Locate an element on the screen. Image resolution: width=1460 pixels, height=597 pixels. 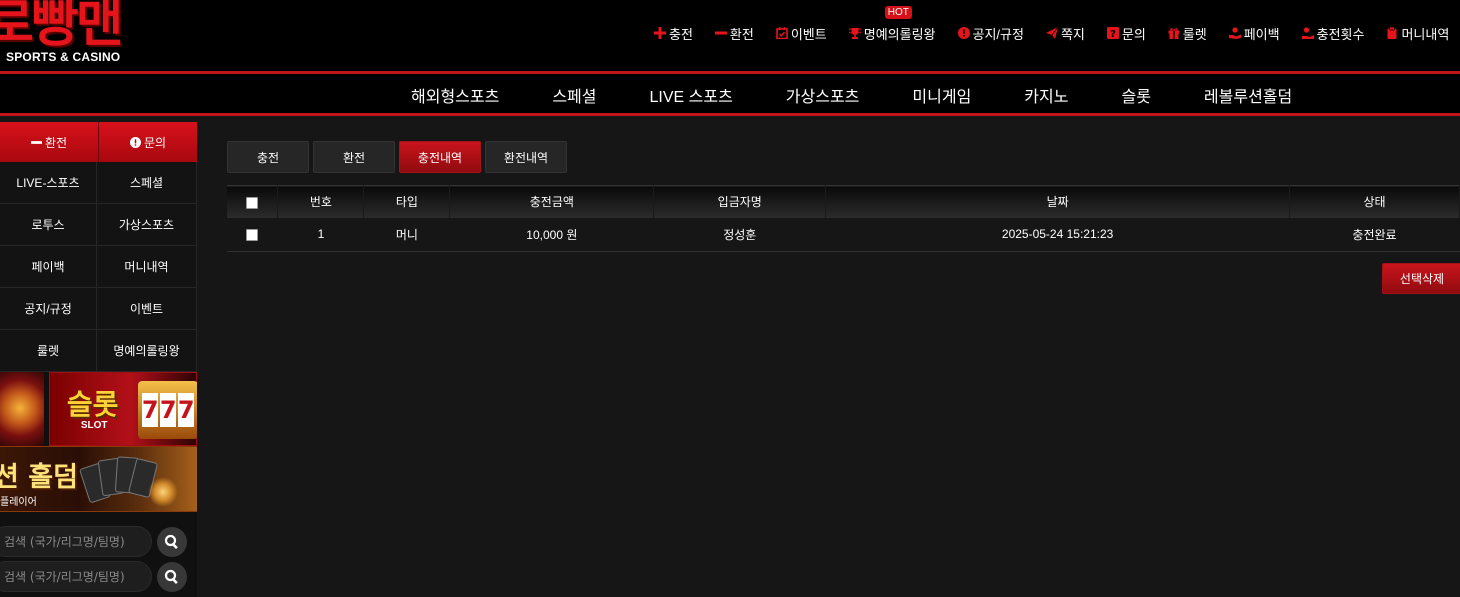
topmenu-notice: 공지/규정 is located at coordinates (990, 33).